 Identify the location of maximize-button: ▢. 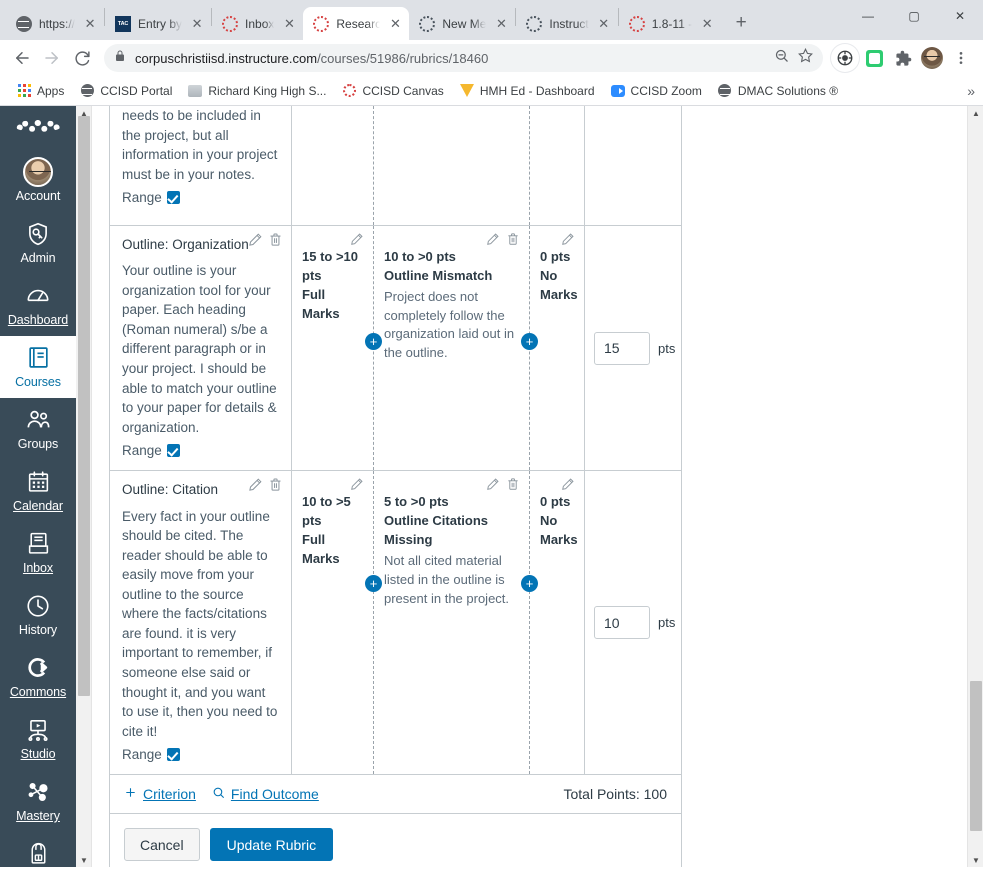
(914, 16).